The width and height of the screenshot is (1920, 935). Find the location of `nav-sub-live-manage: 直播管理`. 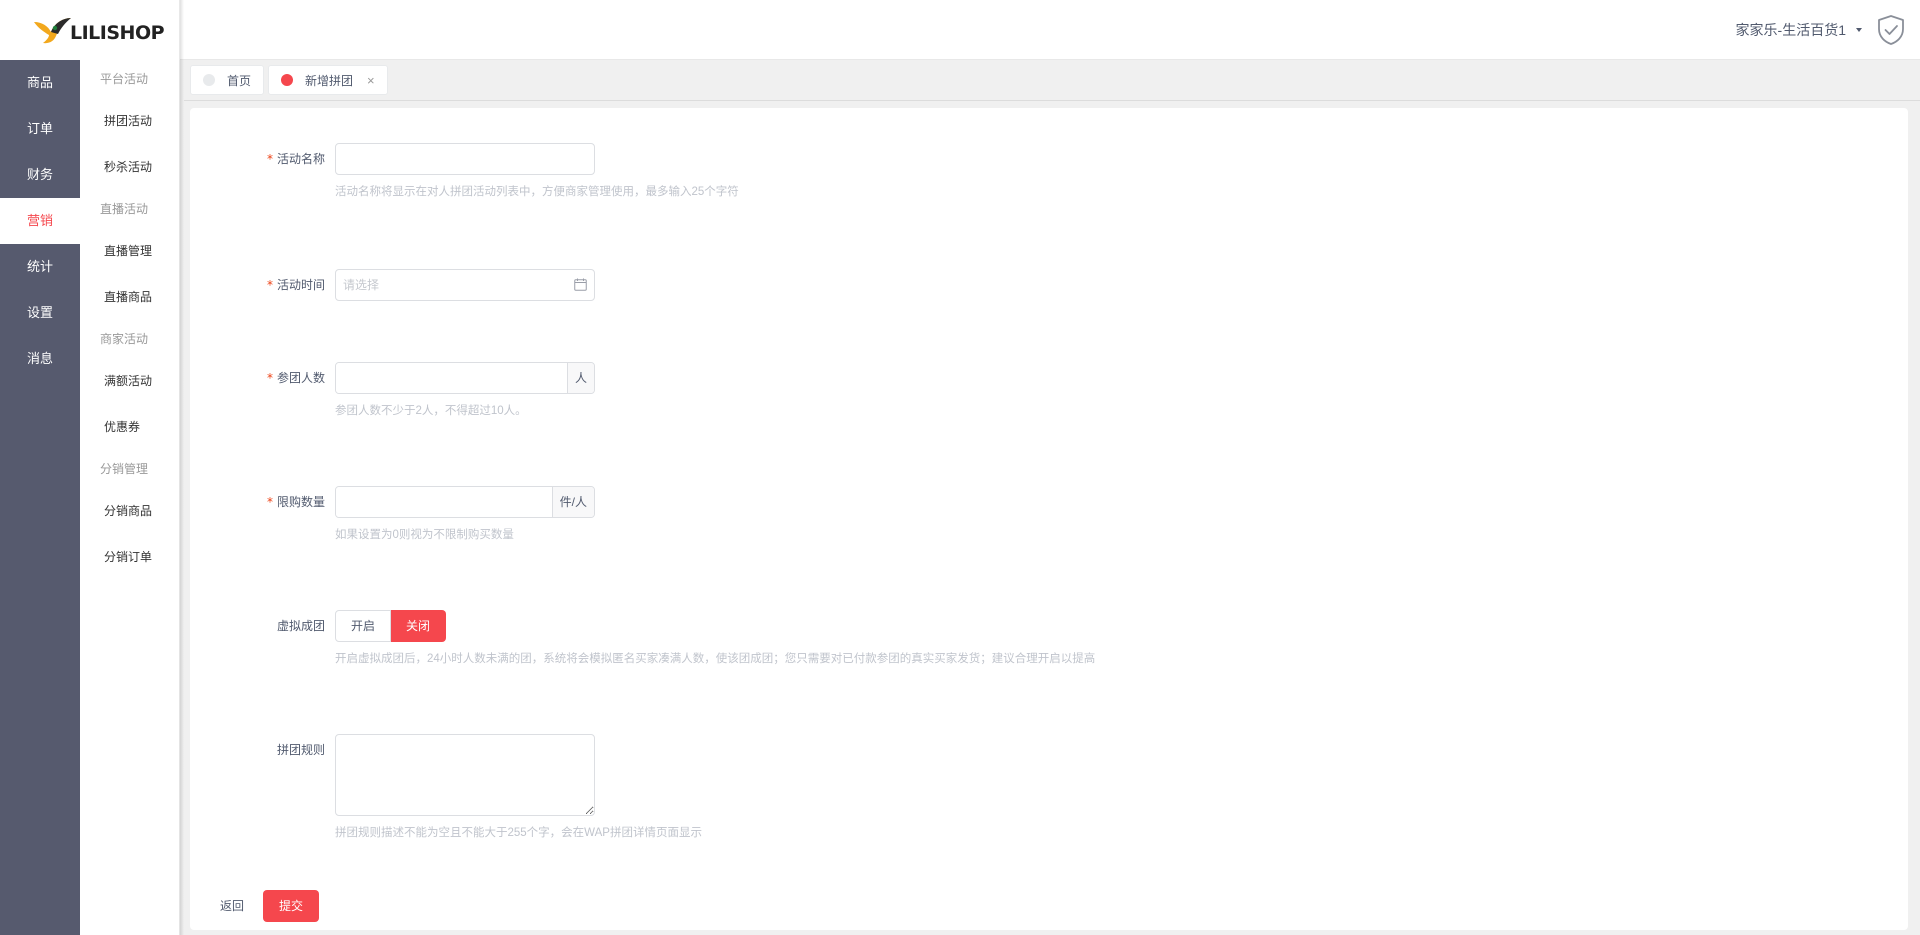

nav-sub-live-manage: 直播管理 is located at coordinates (129, 251).